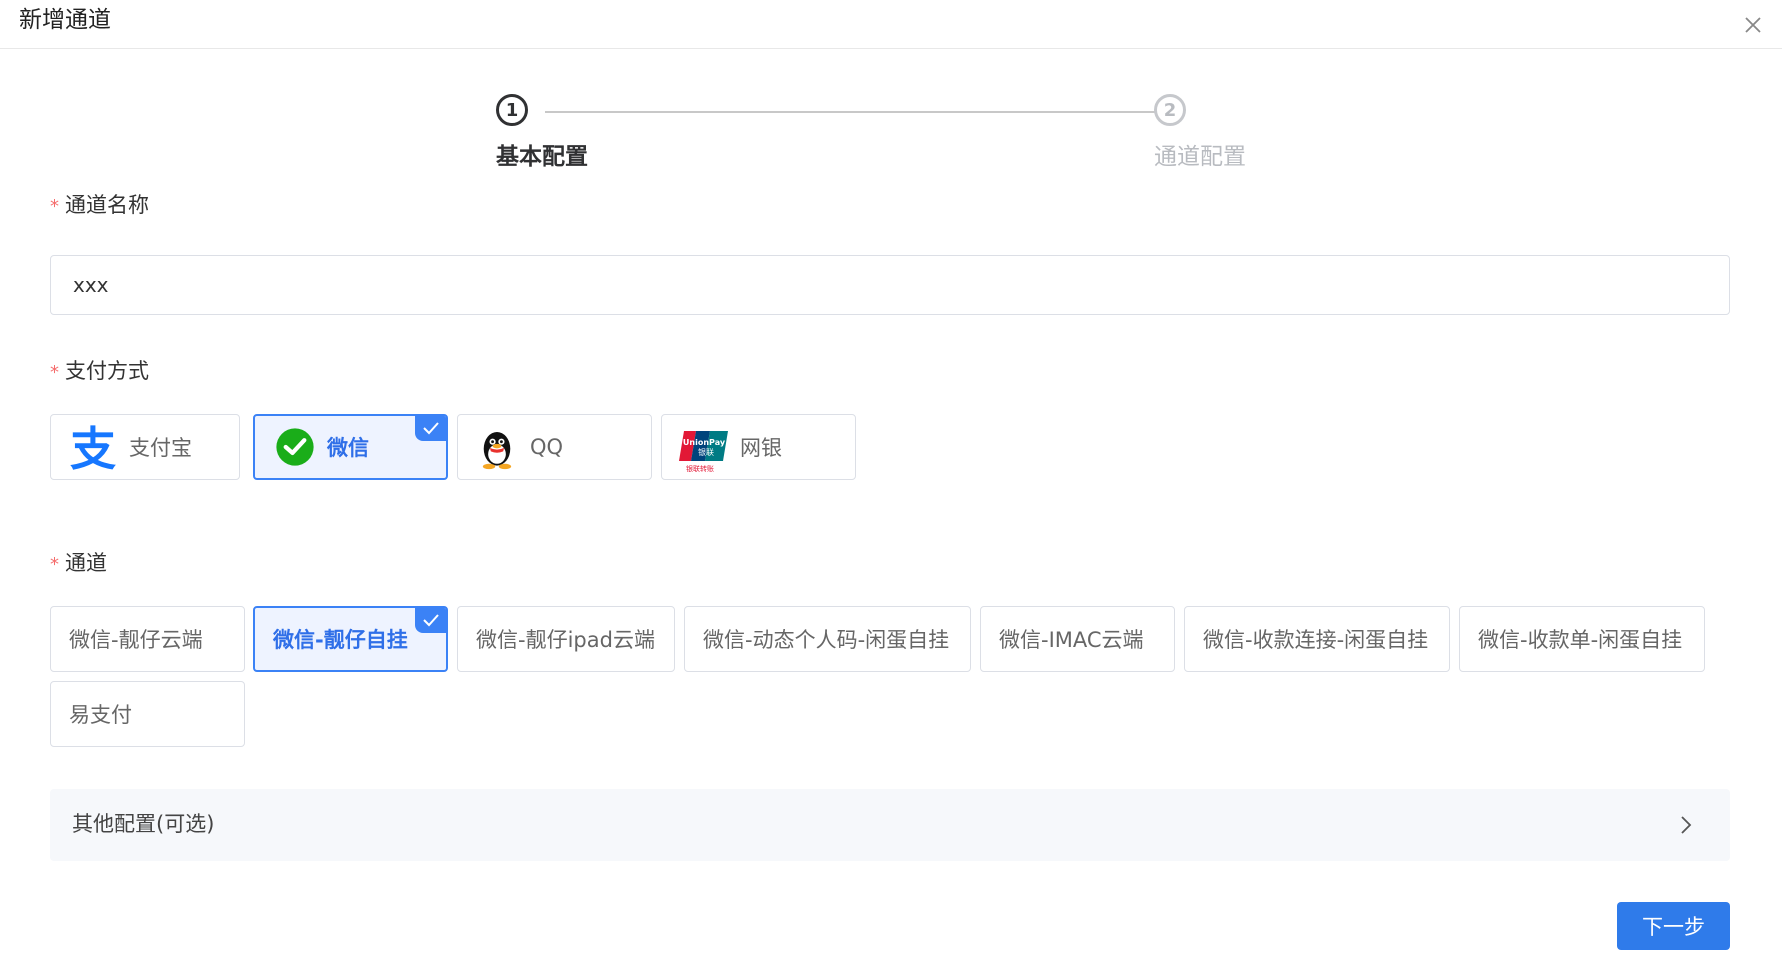  I want to click on svg-text: 银联转账, so click(700, 468).